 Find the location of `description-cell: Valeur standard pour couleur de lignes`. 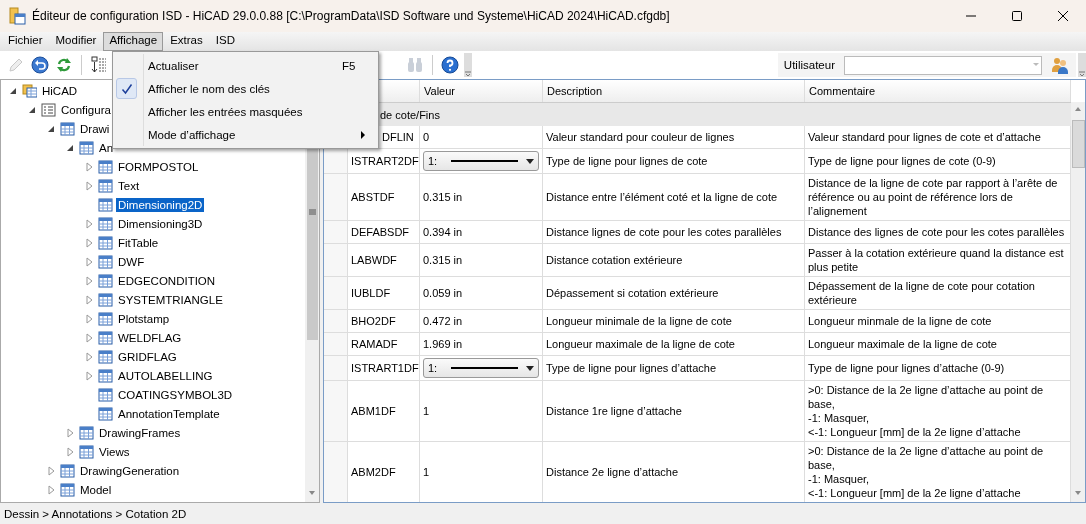

description-cell: Valeur standard pour couleur de lignes is located at coordinates (674, 137).